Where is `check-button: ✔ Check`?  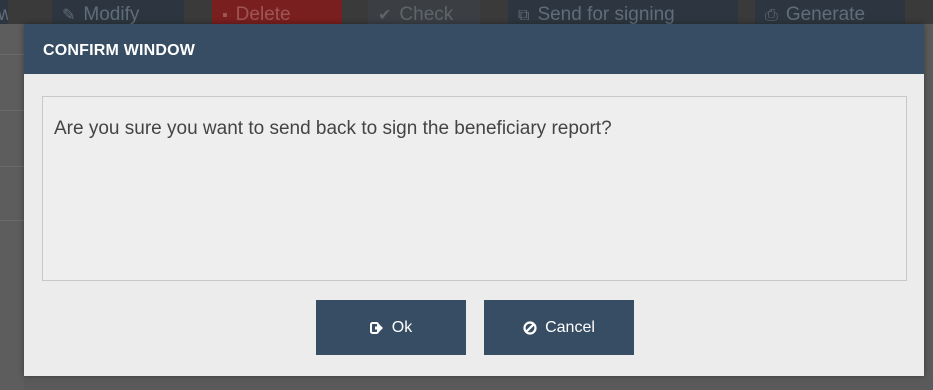 check-button: ✔ Check is located at coordinates (424, 12).